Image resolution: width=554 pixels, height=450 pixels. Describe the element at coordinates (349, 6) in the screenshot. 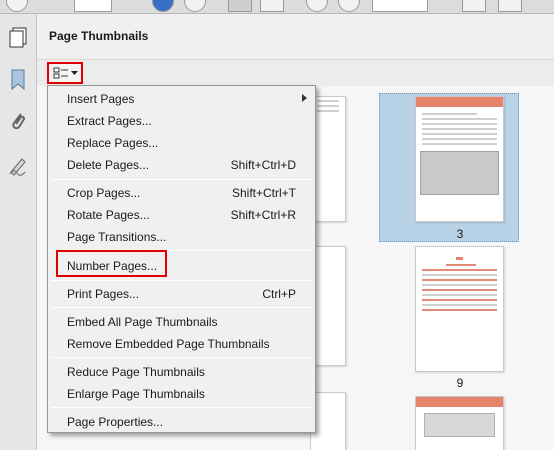

I see `zoom-in-icon` at that location.